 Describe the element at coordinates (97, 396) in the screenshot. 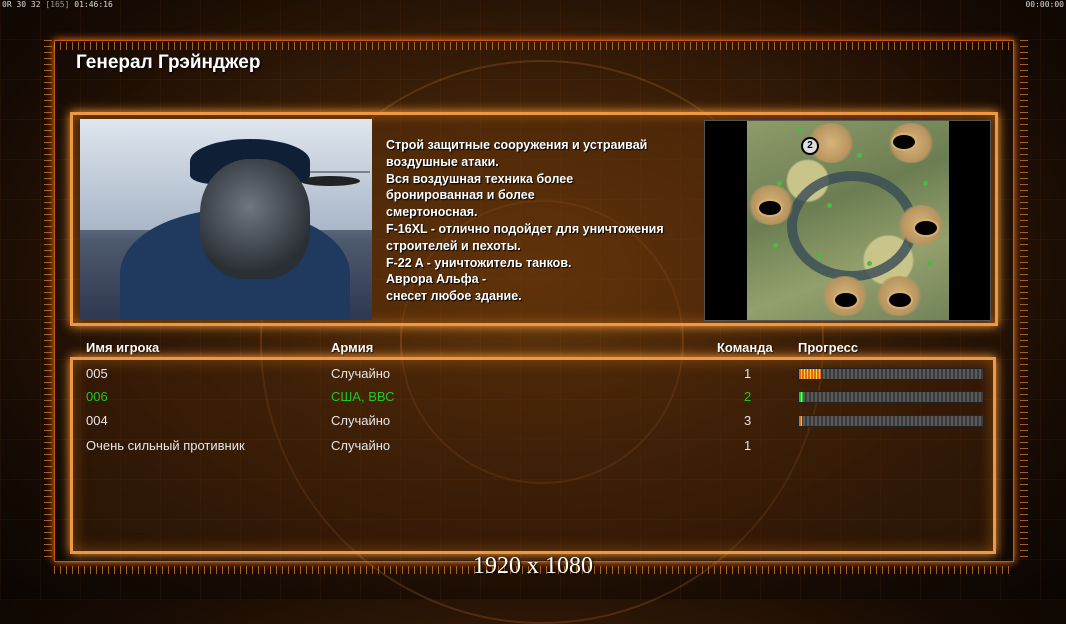

I see `player-name: 006` at that location.